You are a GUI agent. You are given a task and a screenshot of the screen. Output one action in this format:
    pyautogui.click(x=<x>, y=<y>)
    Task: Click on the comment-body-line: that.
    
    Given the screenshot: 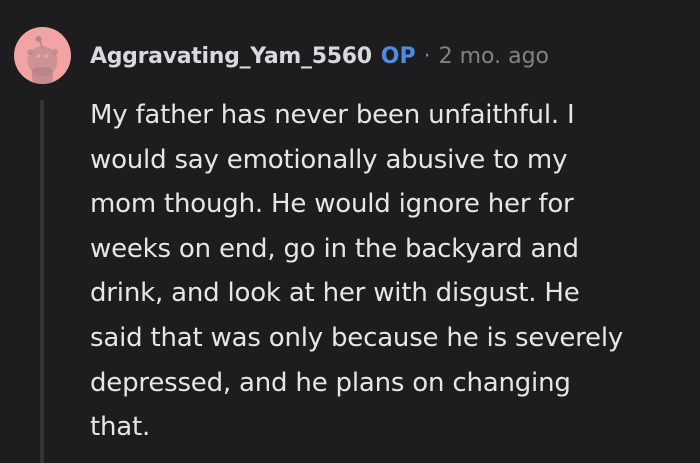 What is the action you would take?
    pyautogui.click(x=120, y=427)
    